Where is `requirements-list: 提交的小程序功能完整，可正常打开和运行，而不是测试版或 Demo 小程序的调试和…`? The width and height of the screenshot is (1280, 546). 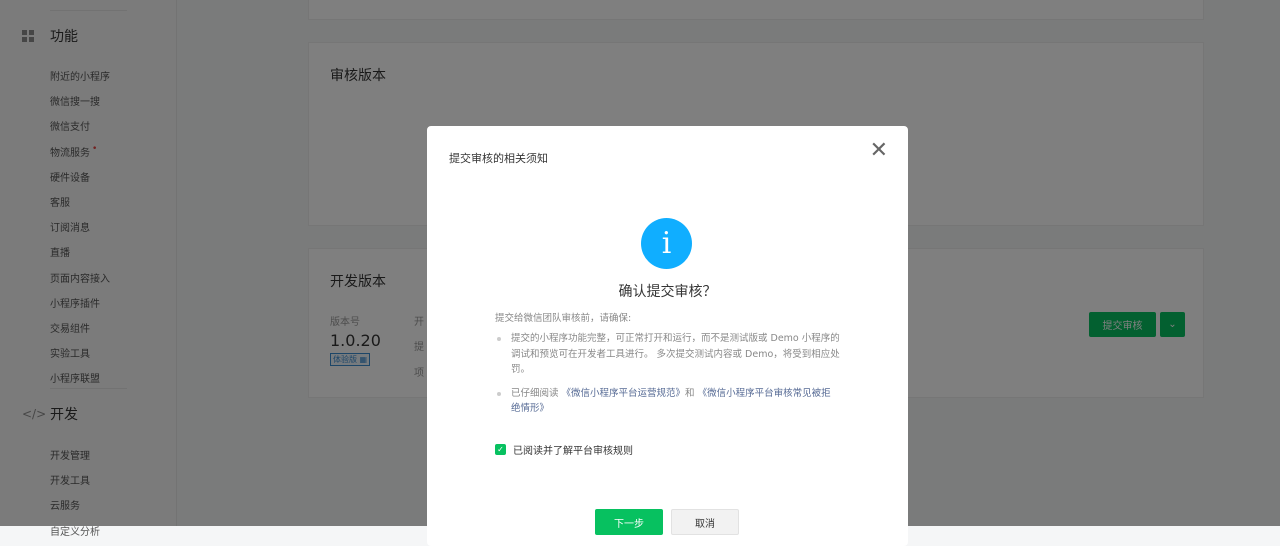
requirements-list: 提交的小程序功能完整，可正常打开和运行，而不是测试版或 Demo 小程序的调试和… is located at coordinates (667, 378).